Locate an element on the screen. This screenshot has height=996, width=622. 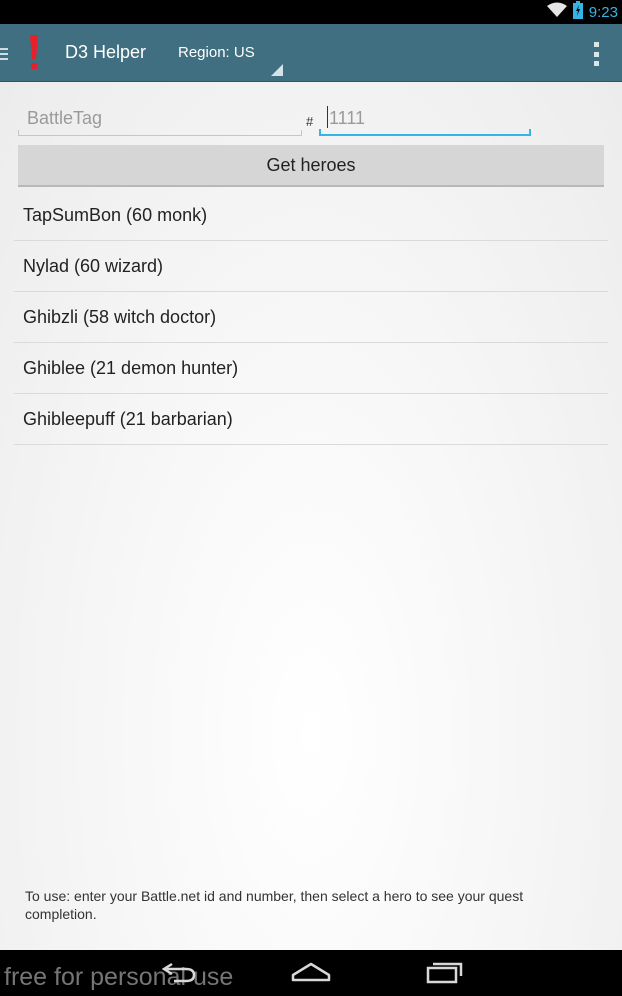
back-button is located at coordinates (178, 974).